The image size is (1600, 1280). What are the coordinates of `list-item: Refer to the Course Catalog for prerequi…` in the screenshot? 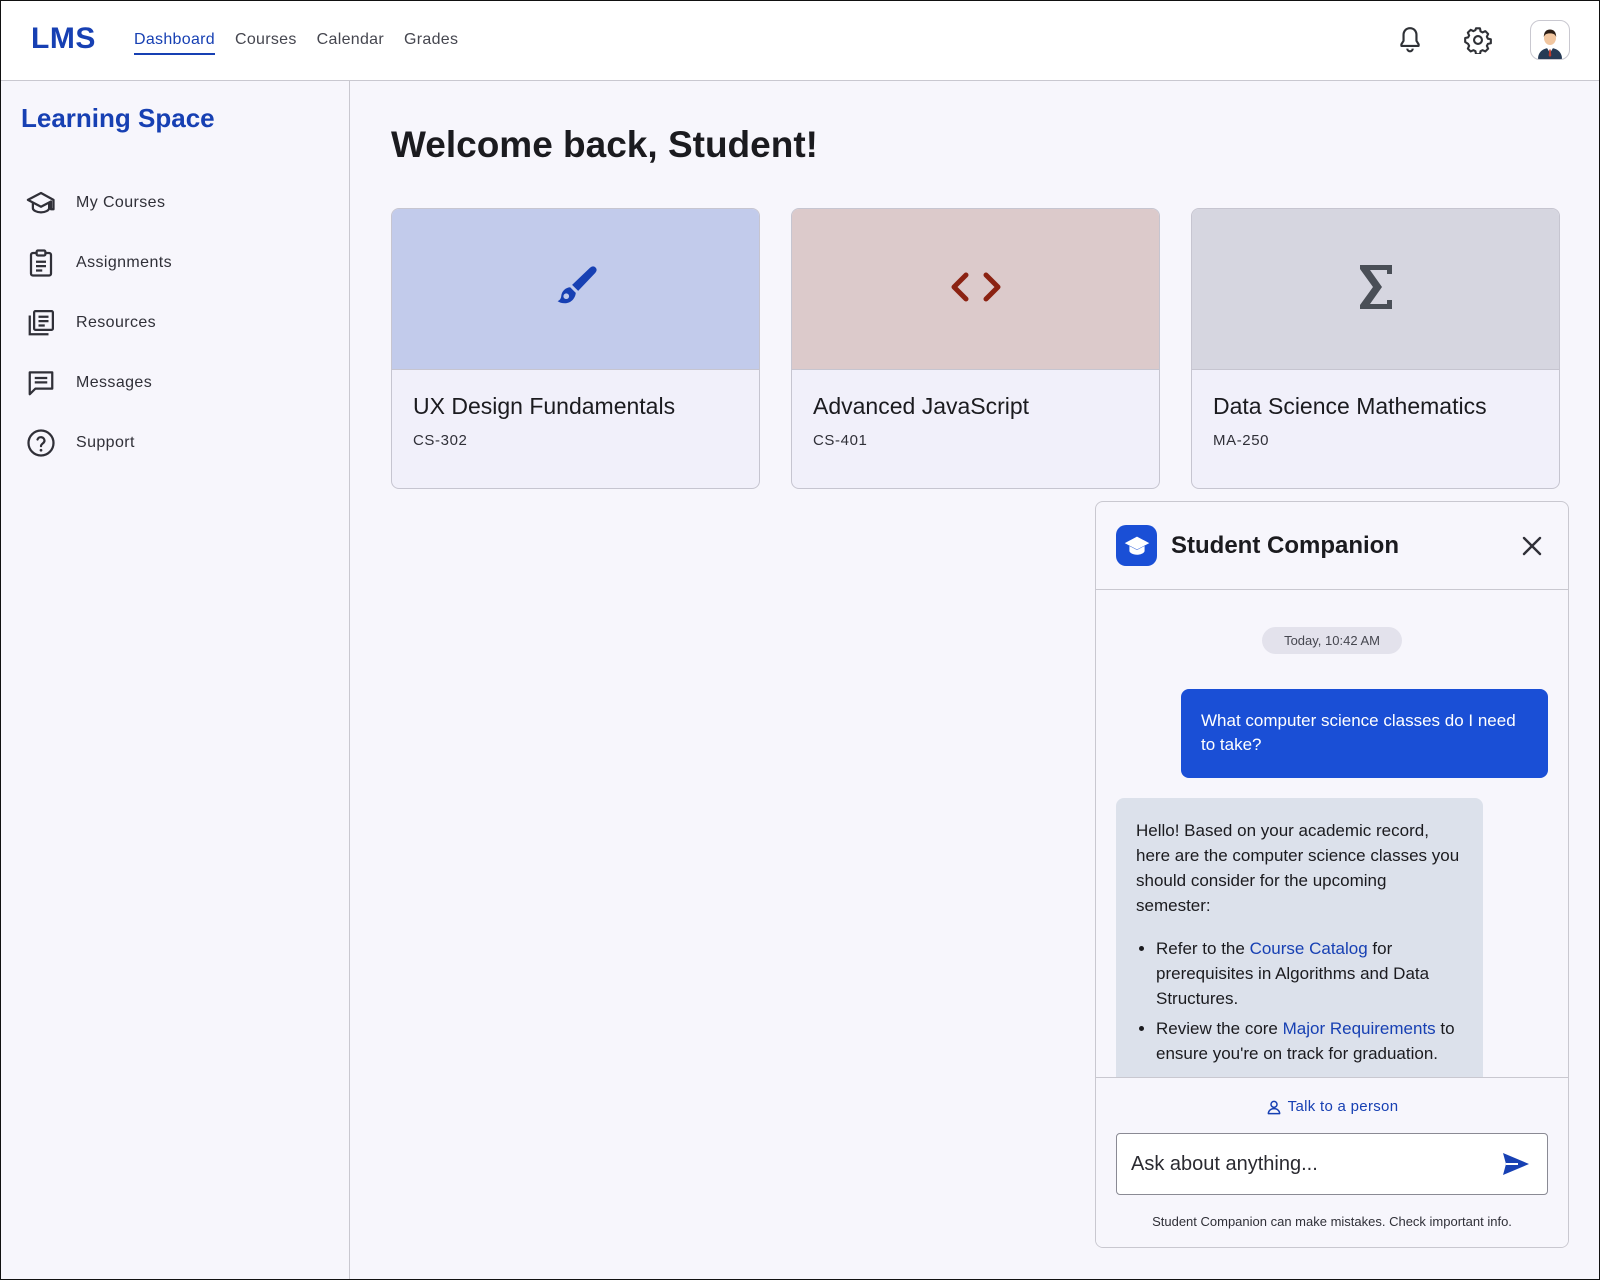 It's located at (1309, 973).